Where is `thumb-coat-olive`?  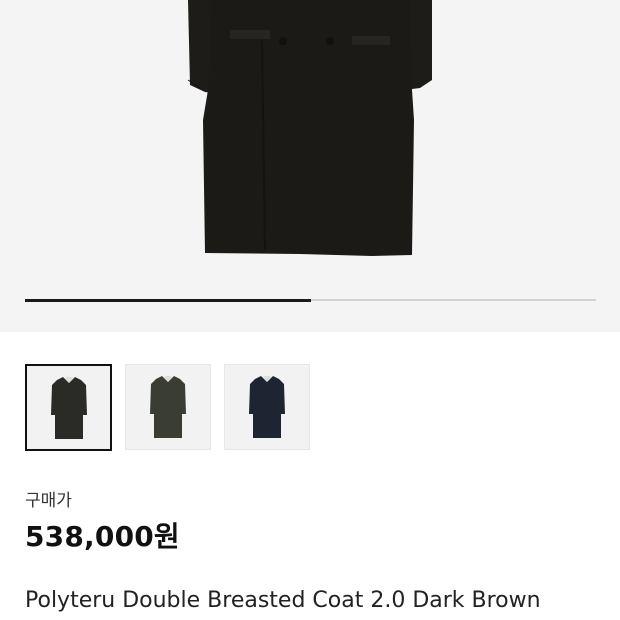 thumb-coat-olive is located at coordinates (168, 407).